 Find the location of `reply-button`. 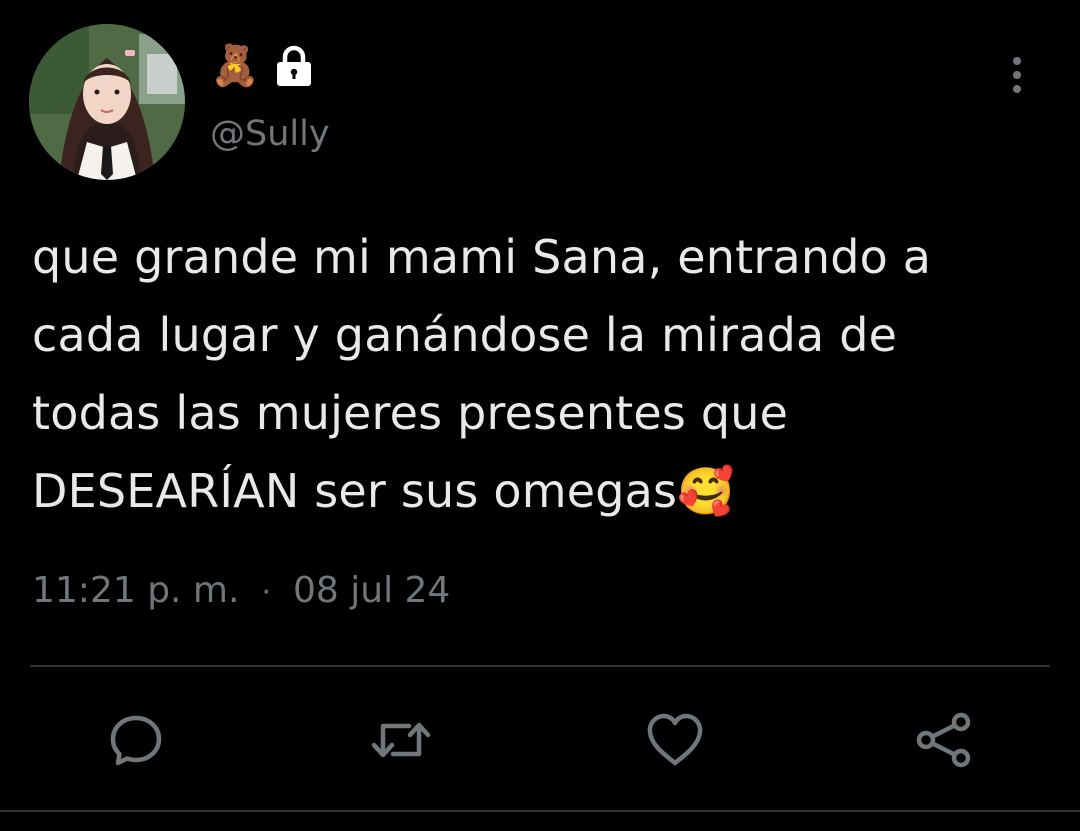

reply-button is located at coordinates (136, 740).